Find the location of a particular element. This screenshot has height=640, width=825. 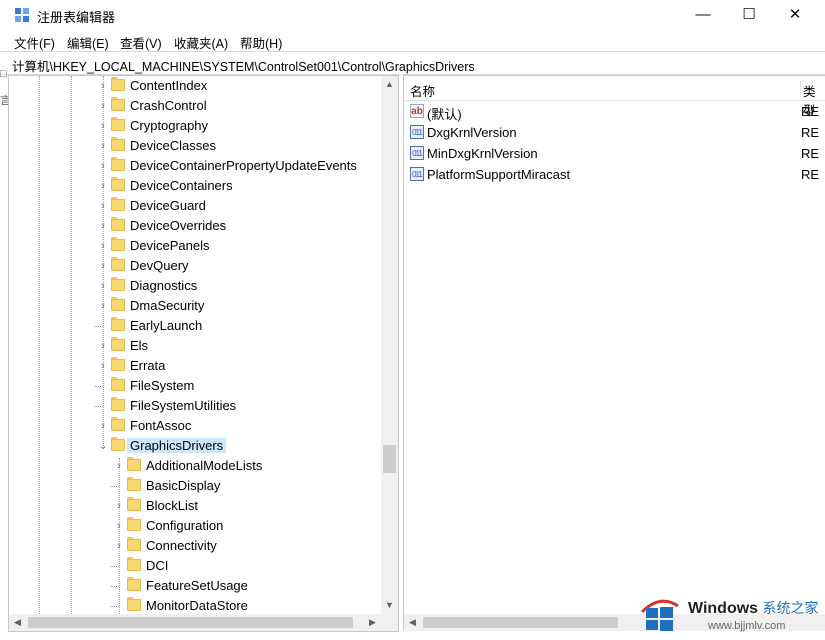

watermark-url: www.bjjmlv.com is located at coordinates (747, 626).